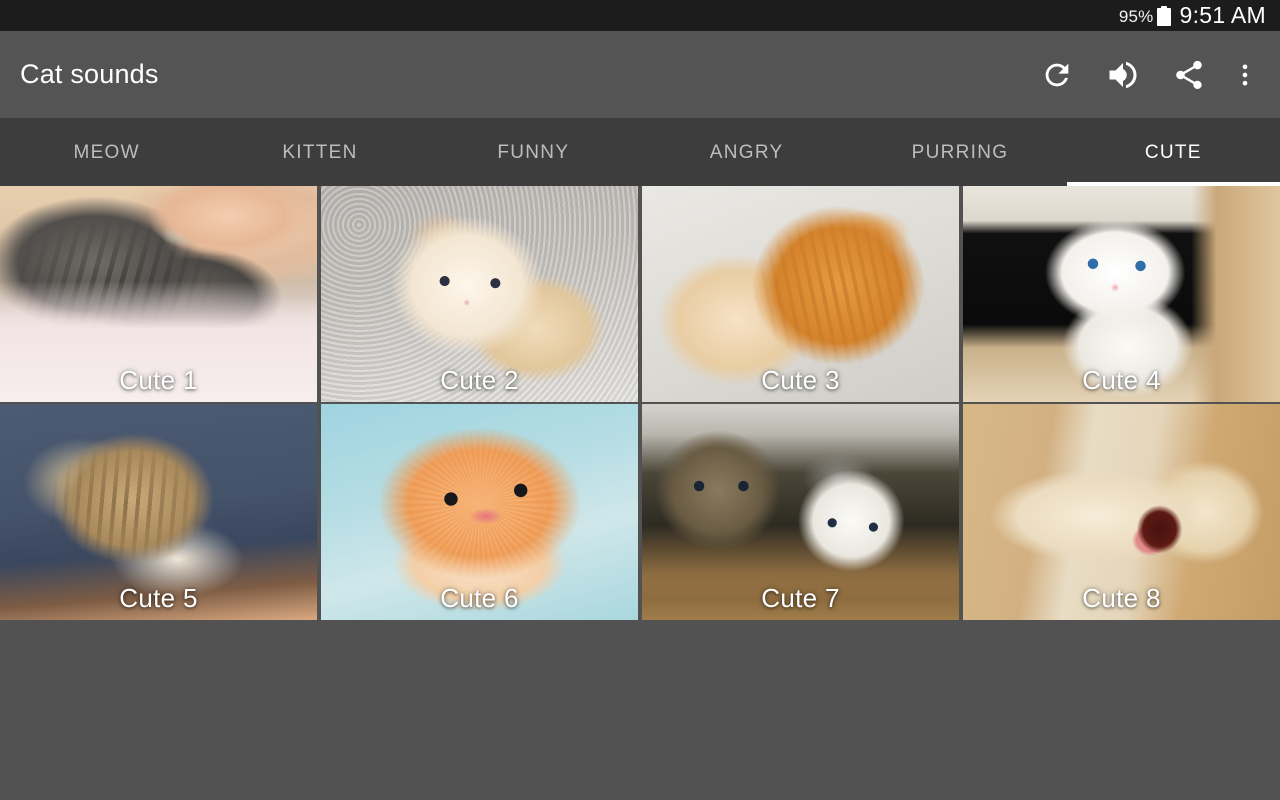  I want to click on sound-tile-cute-6: Cute 6, so click(479, 512).